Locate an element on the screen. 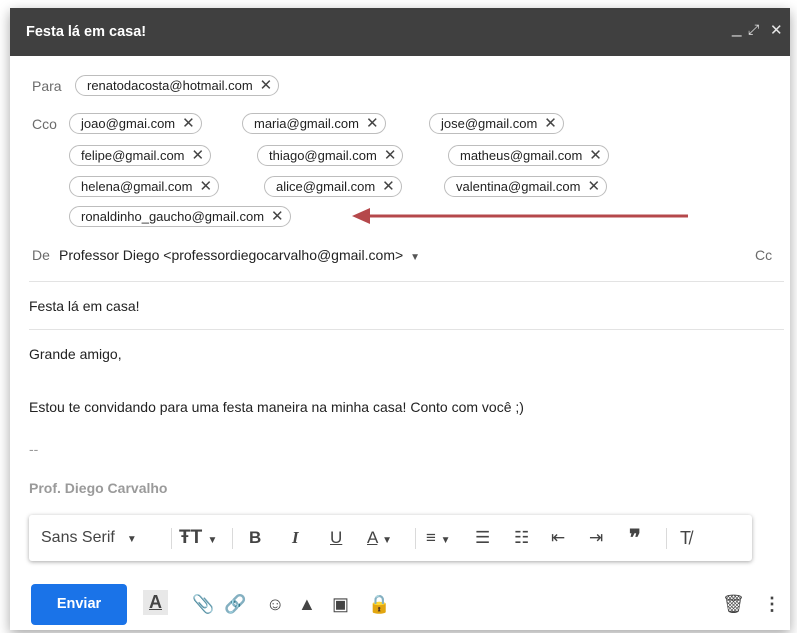 Image resolution: width=797 pixels, height=633 pixels. delete-icon: 🗑 is located at coordinates (733, 604).